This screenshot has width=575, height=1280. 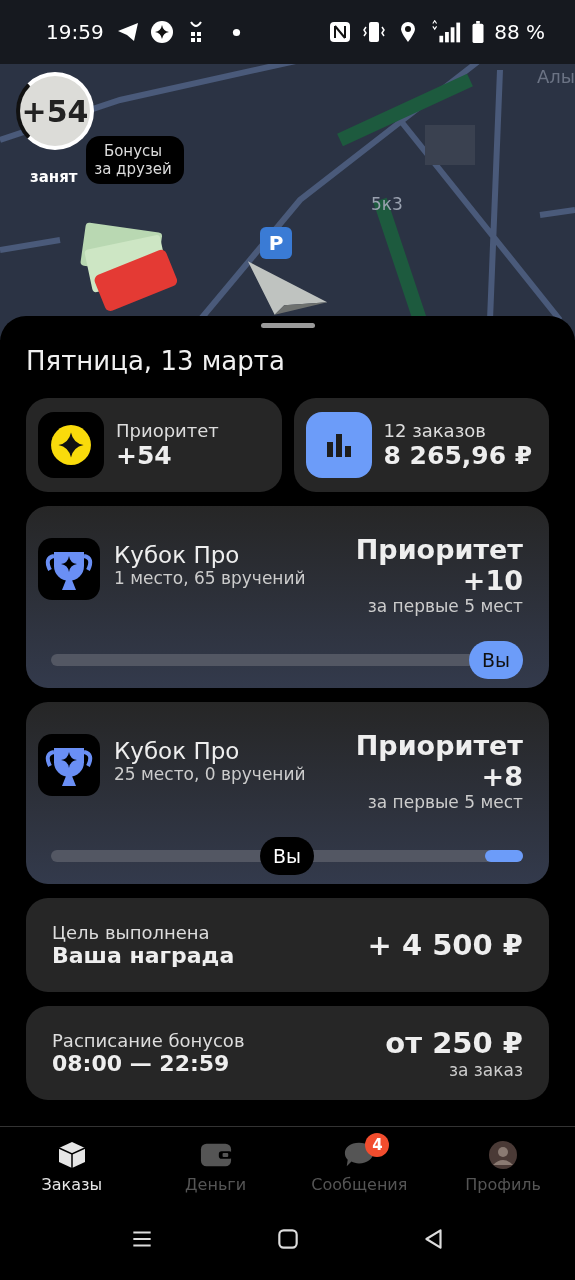 I want to click on reward-value: +10, so click(x=492, y=581).